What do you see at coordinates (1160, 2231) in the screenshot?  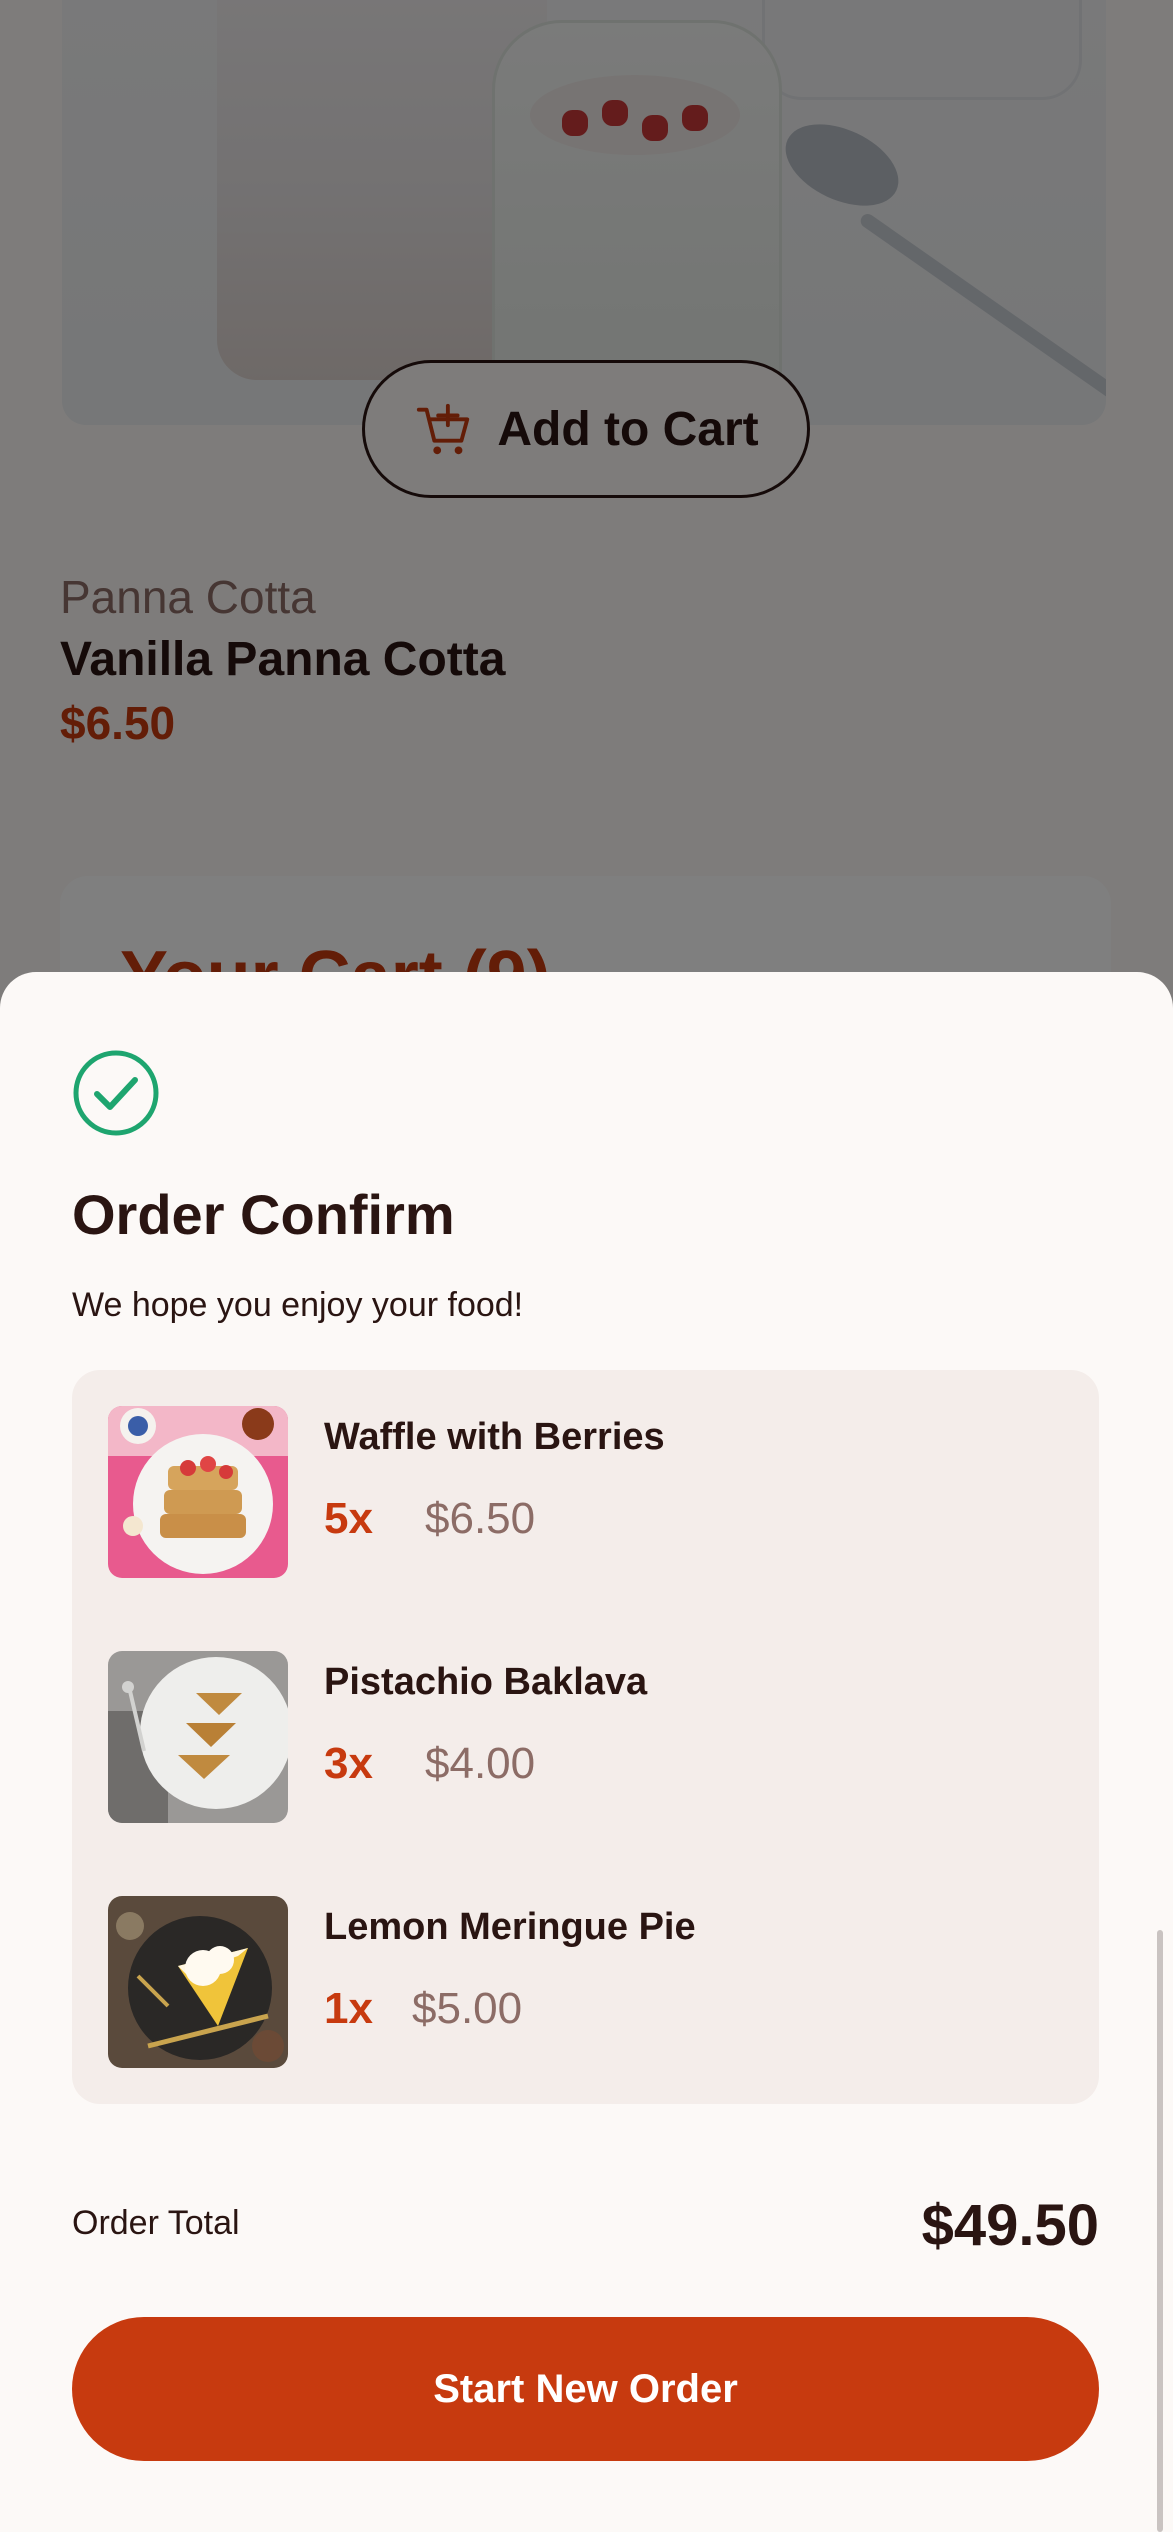 I see `scrollbar` at bounding box center [1160, 2231].